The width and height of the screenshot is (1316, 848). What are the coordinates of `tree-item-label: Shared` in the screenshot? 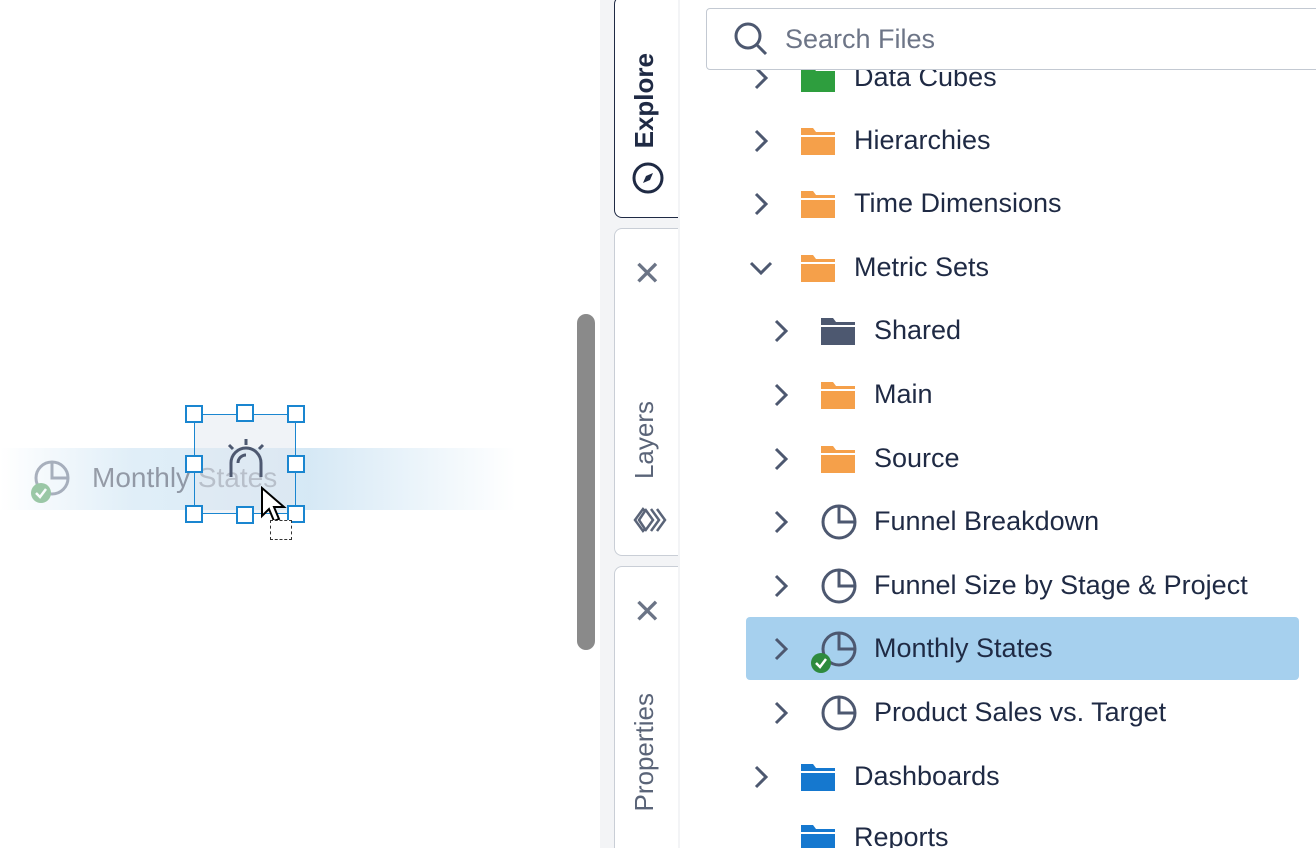 It's located at (918, 330).